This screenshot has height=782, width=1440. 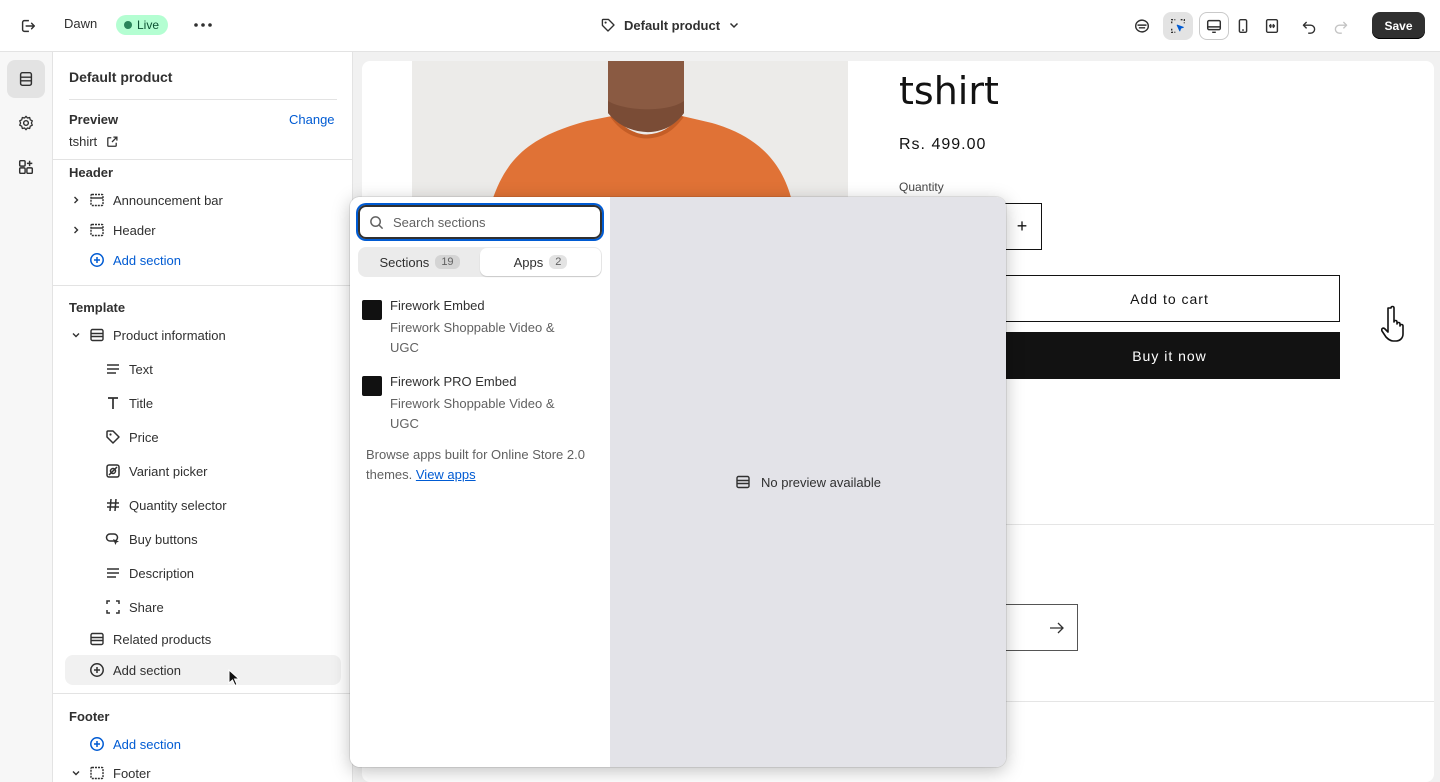 I want to click on redo-icon, so click(x=1341, y=26).